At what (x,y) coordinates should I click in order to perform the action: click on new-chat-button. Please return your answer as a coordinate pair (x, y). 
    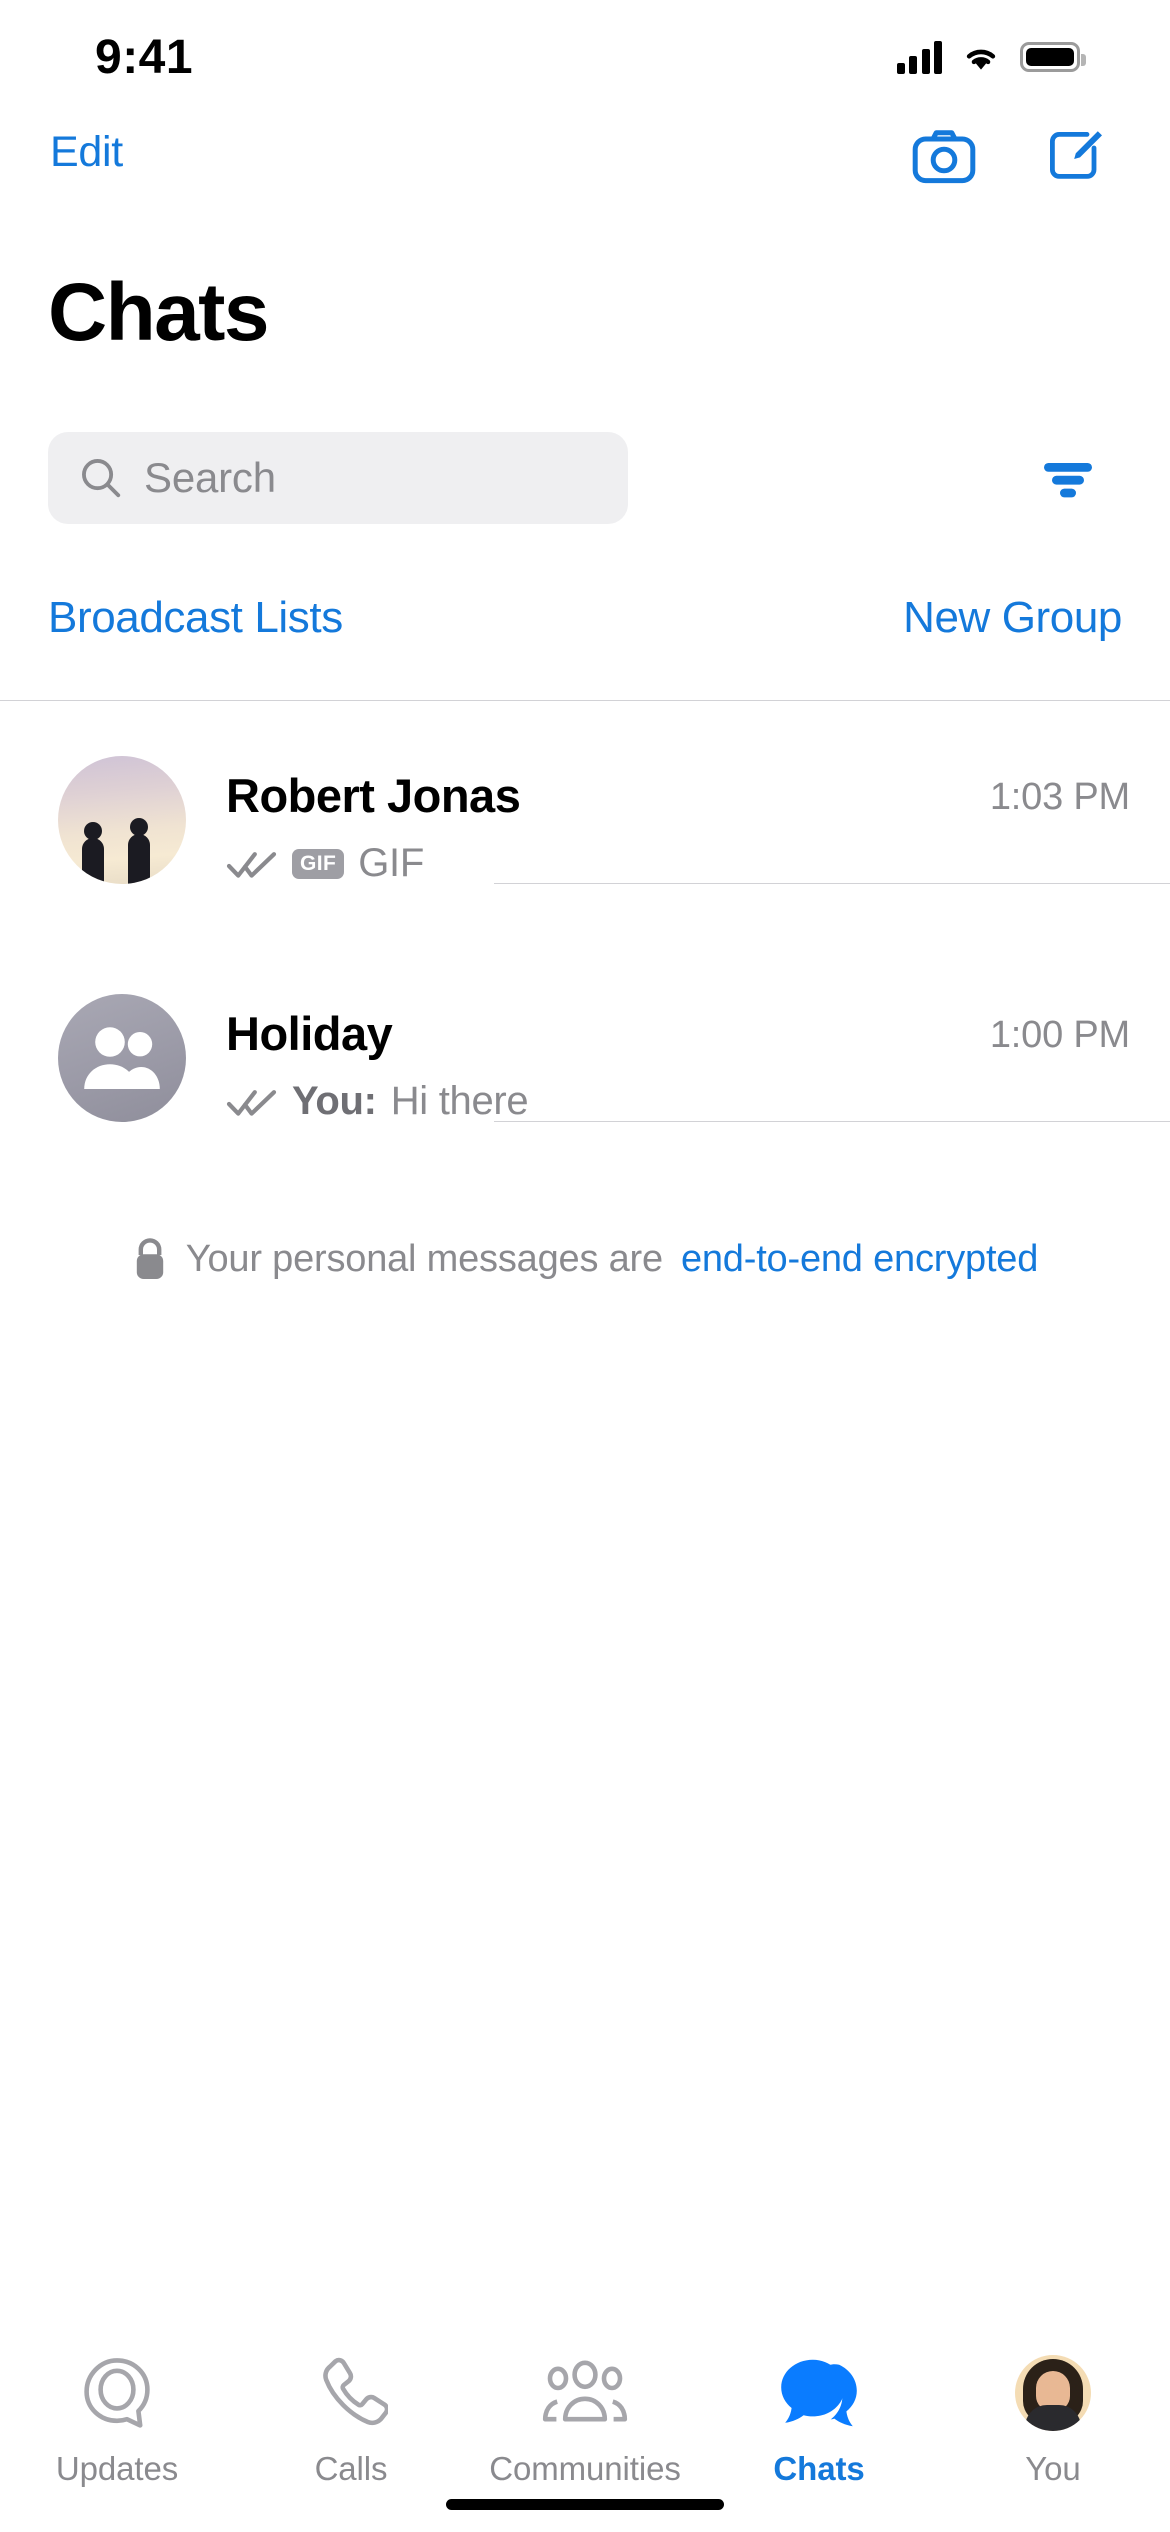
    Looking at the image, I should click on (1076, 156).